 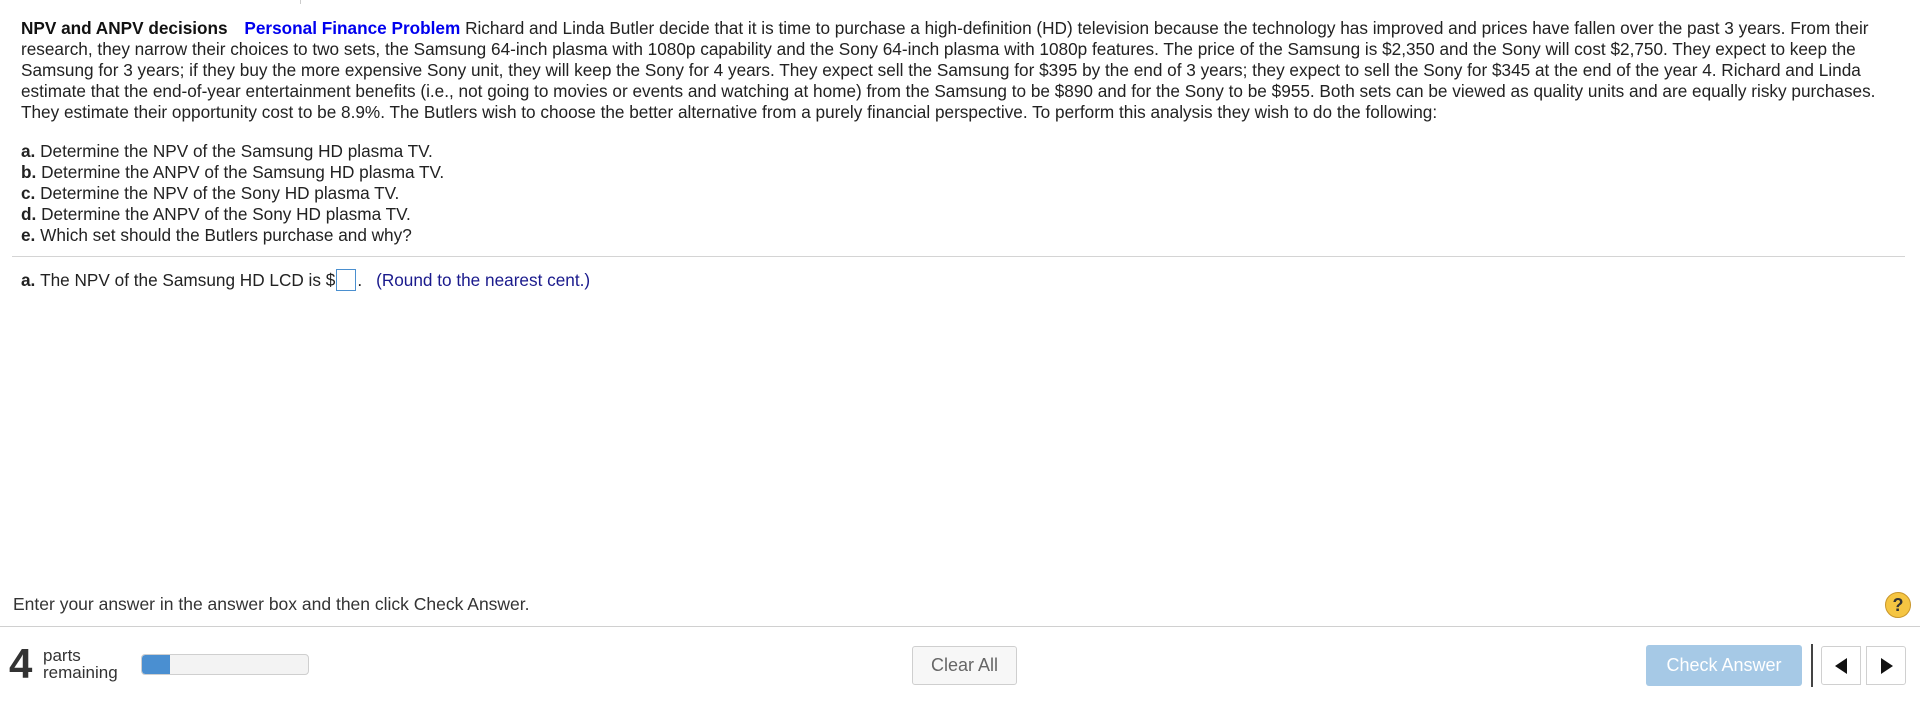 I want to click on clear-all-button: Clear All, so click(x=964, y=665).